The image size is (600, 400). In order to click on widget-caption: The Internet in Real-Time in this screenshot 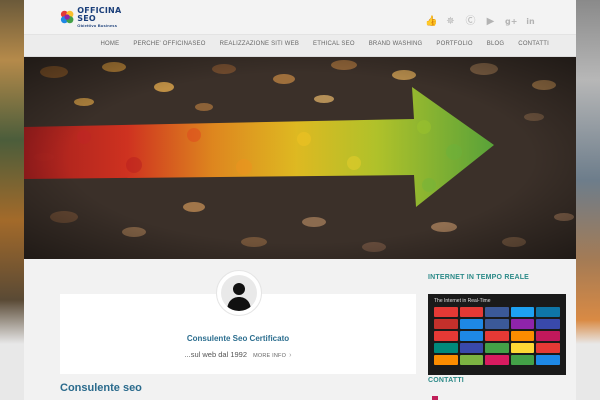, I will do `click(462, 301)`.